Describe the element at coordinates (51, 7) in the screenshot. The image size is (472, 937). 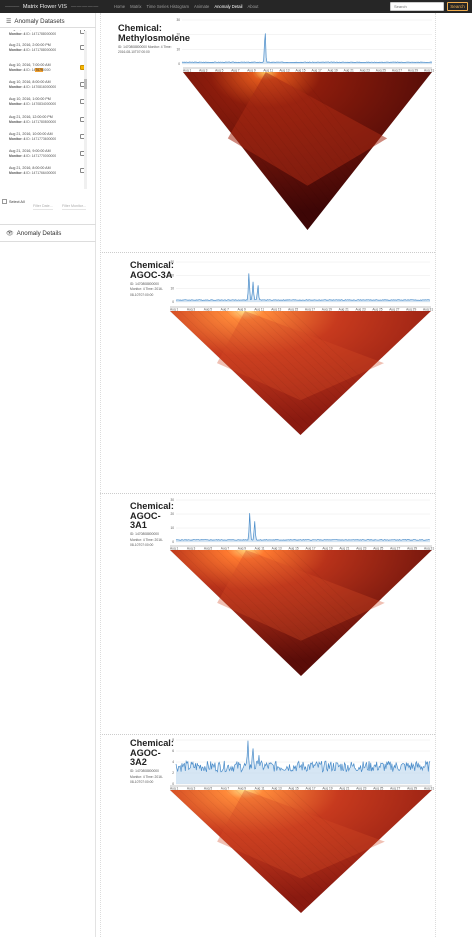
I see `brand: ——— Matrix Flower VIS — — — — —` at that location.